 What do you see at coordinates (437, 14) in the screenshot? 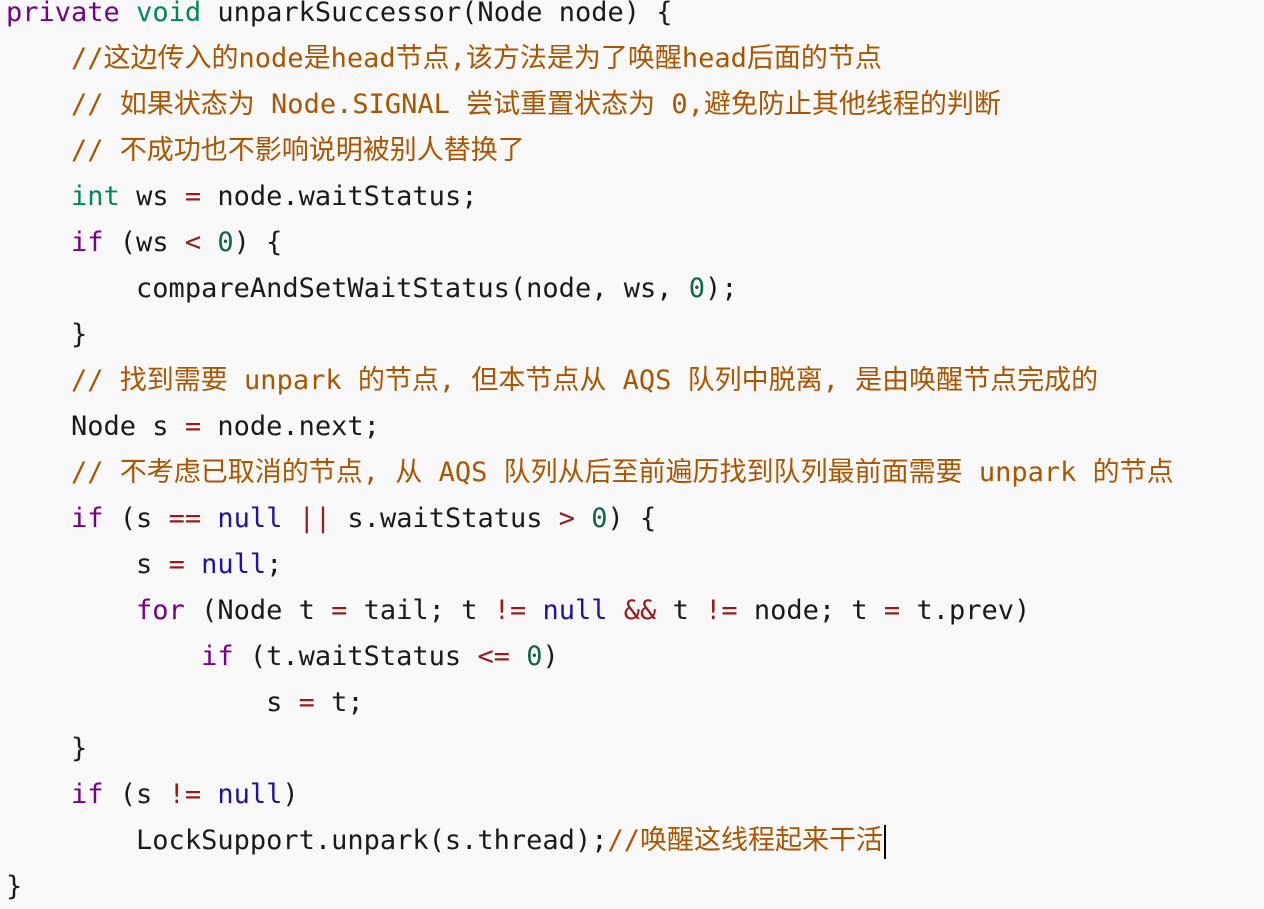
I see `code-token-plain: unparkSuccessor(Node node) {` at bounding box center [437, 14].